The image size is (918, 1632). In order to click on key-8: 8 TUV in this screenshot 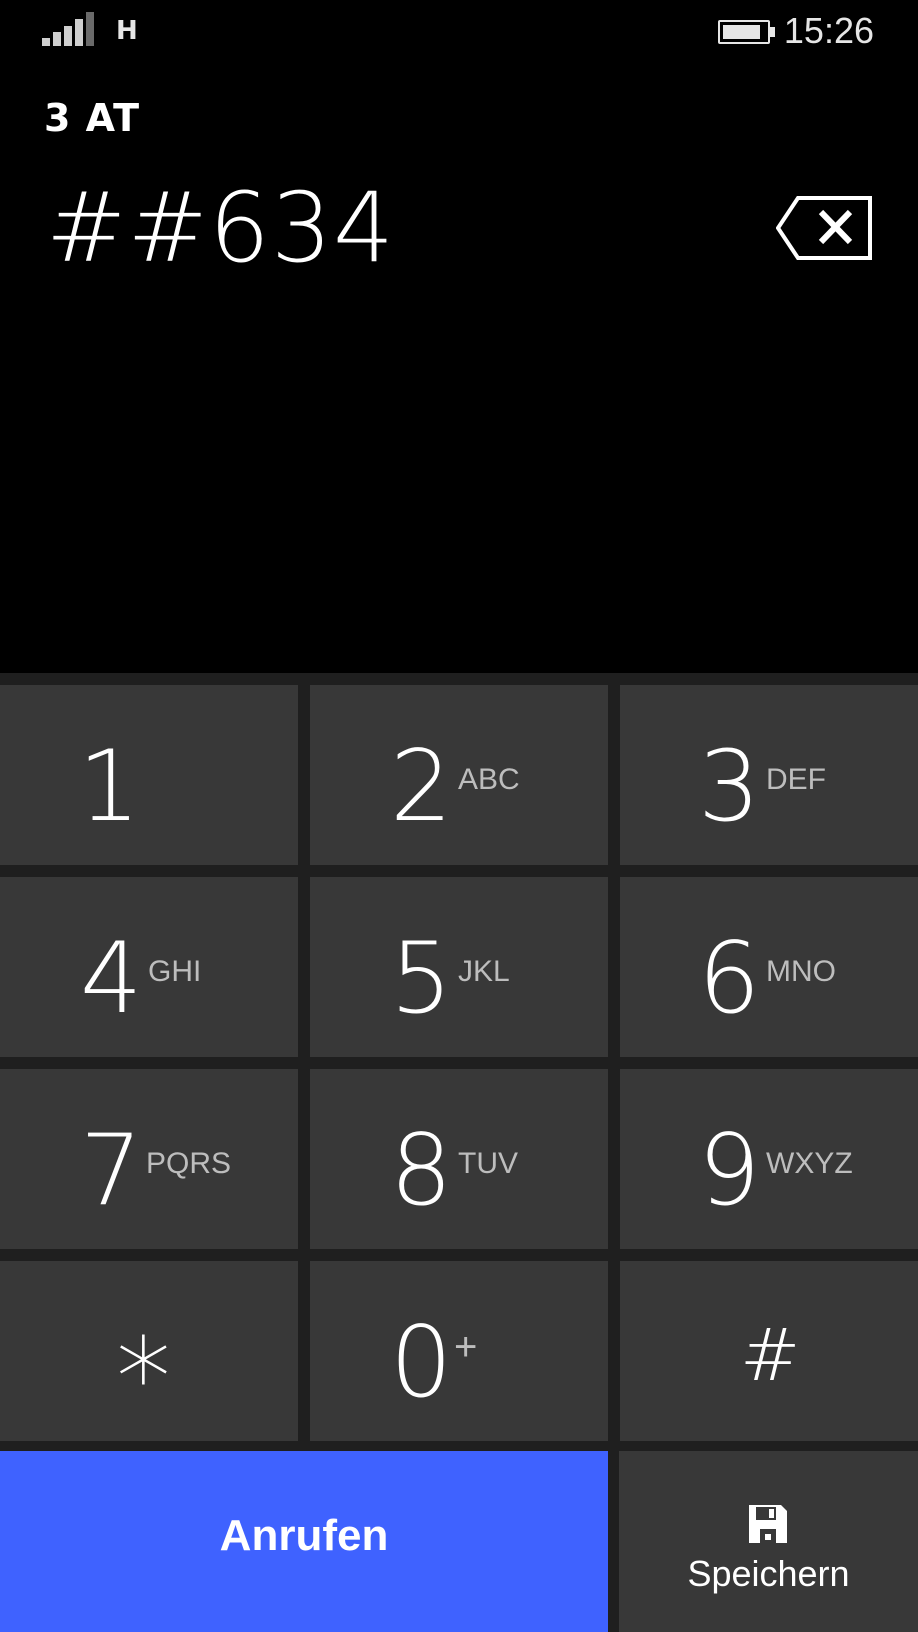, I will do `click(459, 1159)`.